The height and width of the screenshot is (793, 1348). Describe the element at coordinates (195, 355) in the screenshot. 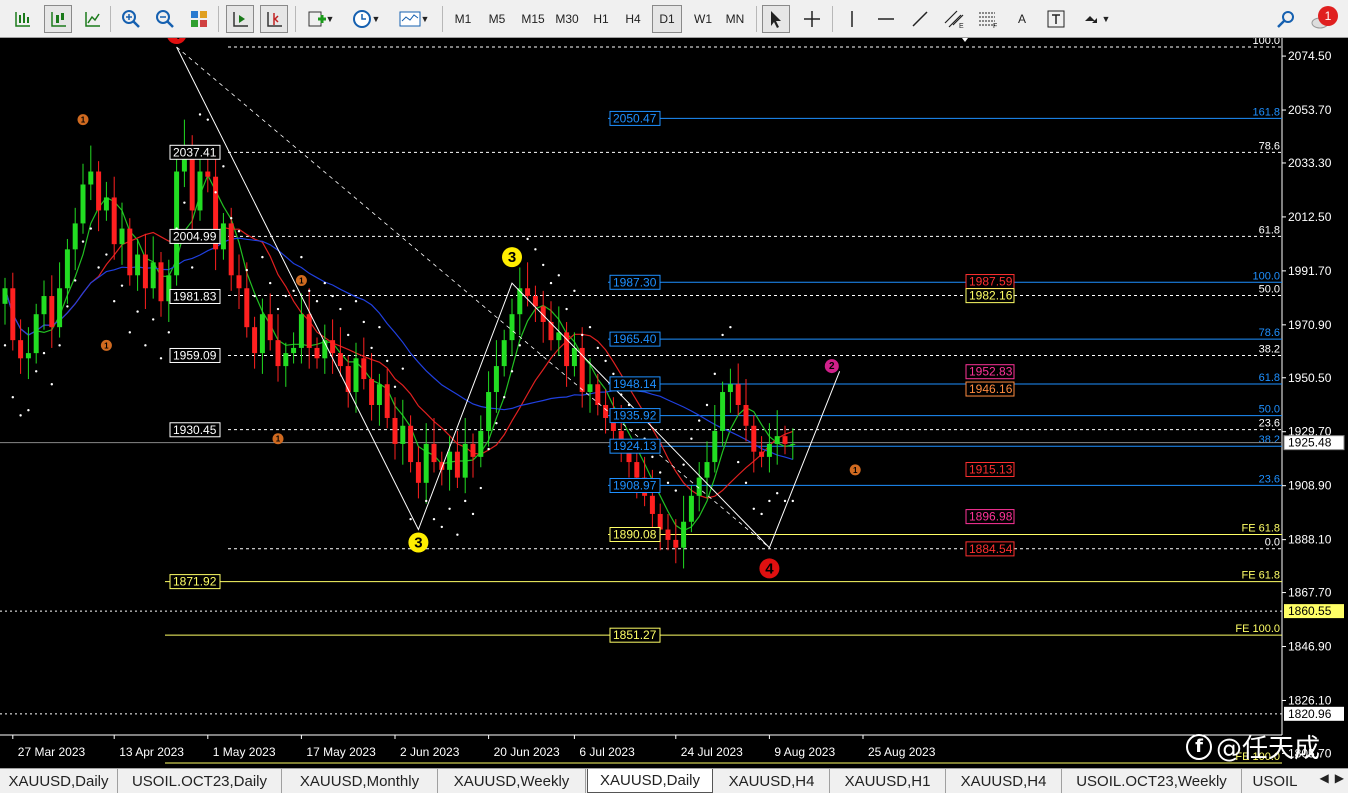

I see `price-level-box-label: 1959.09` at that location.